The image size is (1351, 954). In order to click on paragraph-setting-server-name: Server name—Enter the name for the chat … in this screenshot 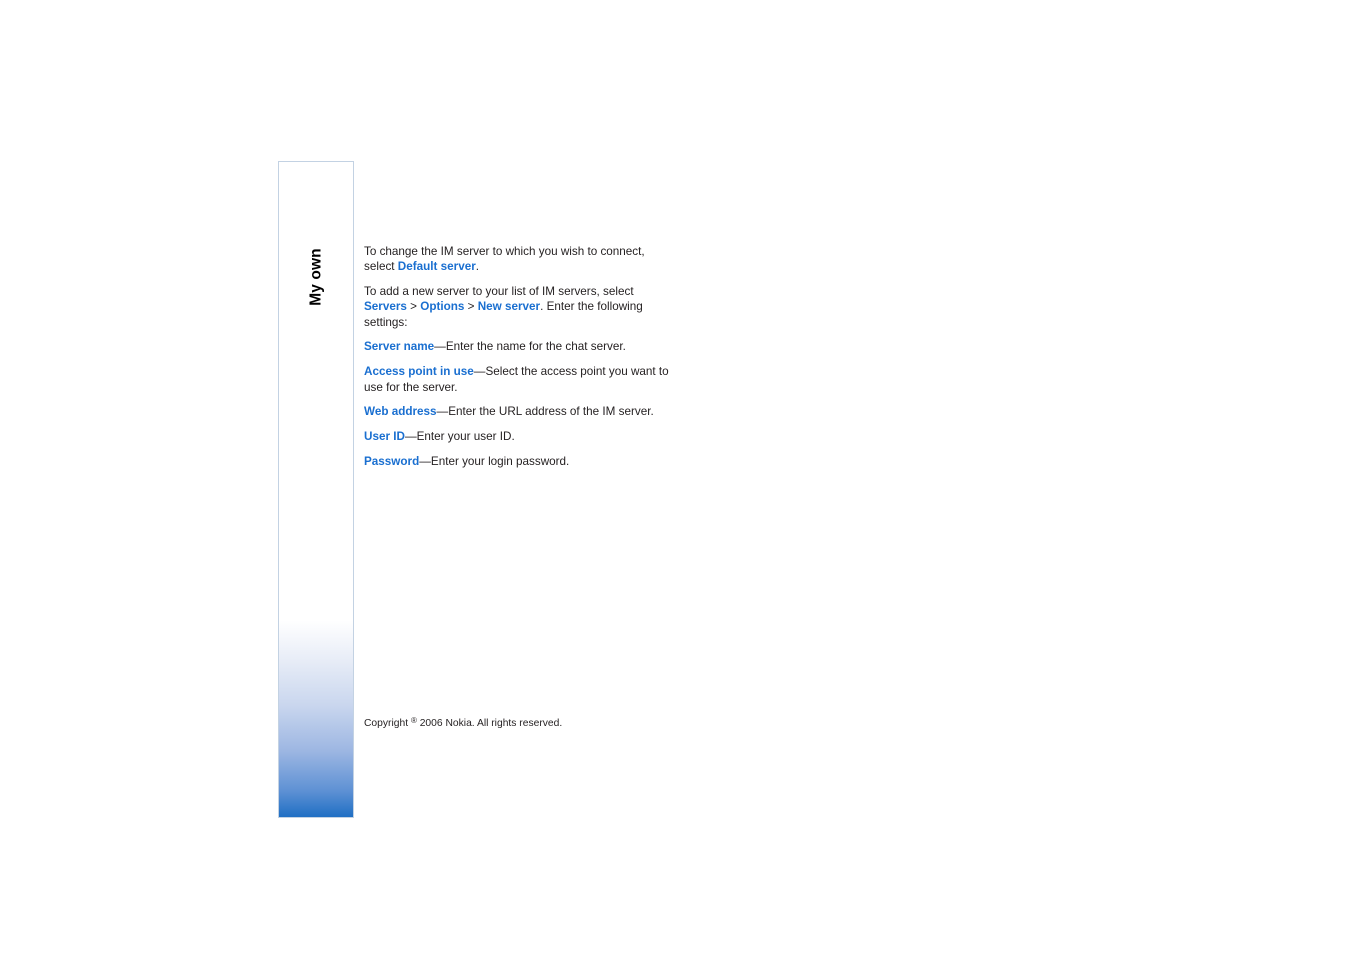, I will do `click(519, 346)`.